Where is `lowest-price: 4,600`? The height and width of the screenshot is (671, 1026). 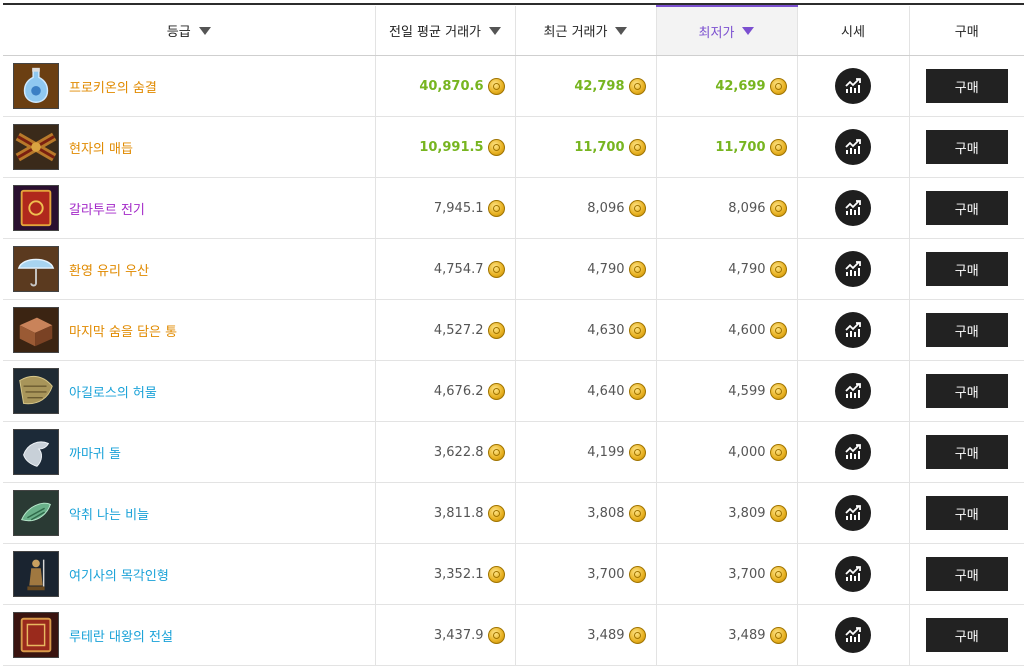
lowest-price: 4,600 is located at coordinates (747, 330).